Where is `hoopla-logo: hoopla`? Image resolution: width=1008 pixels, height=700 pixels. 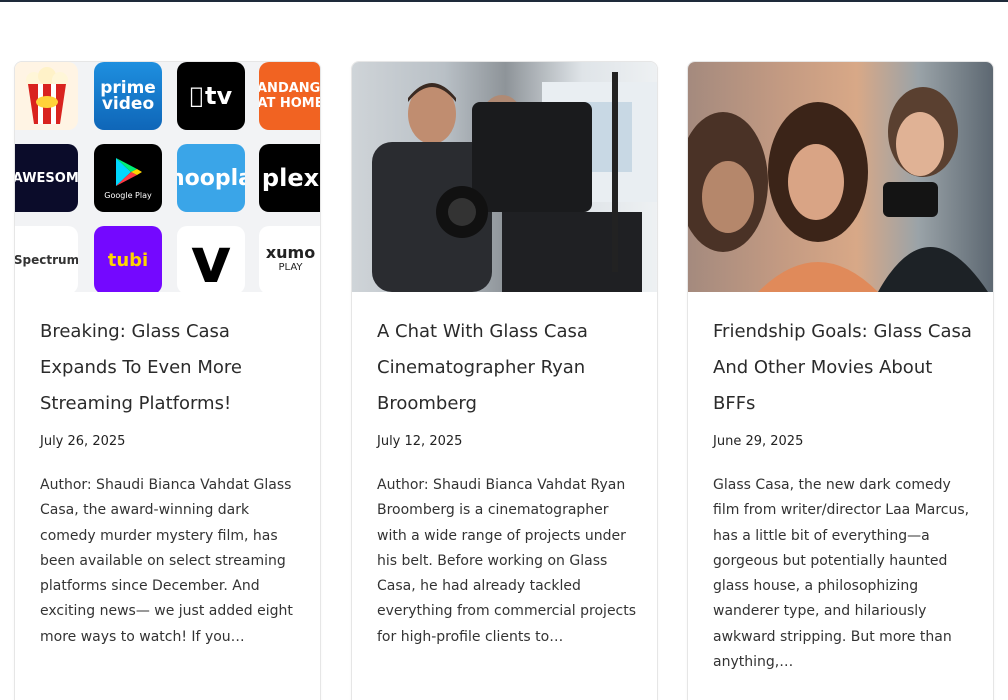
hoopla-logo: hoopla is located at coordinates (211, 178).